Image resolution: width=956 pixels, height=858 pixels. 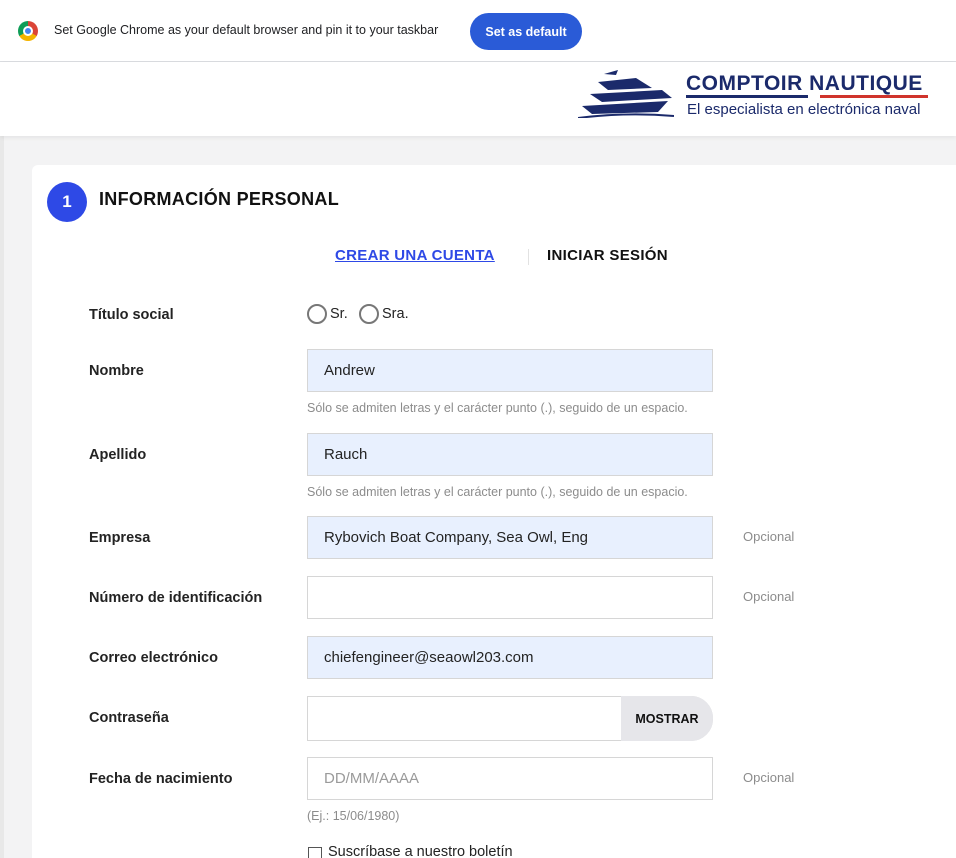 I want to click on brand-underline-red, so click(x=874, y=96).